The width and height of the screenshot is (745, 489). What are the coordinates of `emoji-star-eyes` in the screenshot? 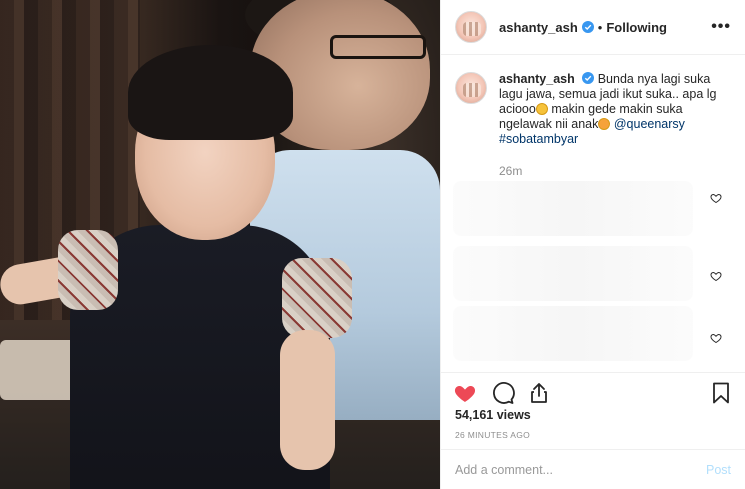 It's located at (604, 124).